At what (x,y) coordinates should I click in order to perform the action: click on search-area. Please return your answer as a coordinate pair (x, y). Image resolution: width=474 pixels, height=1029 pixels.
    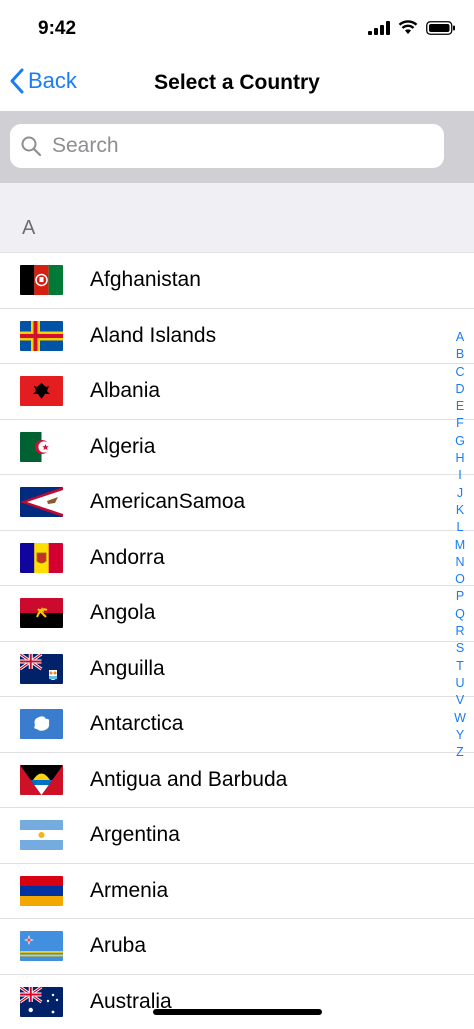
    Looking at the image, I should click on (237, 147).